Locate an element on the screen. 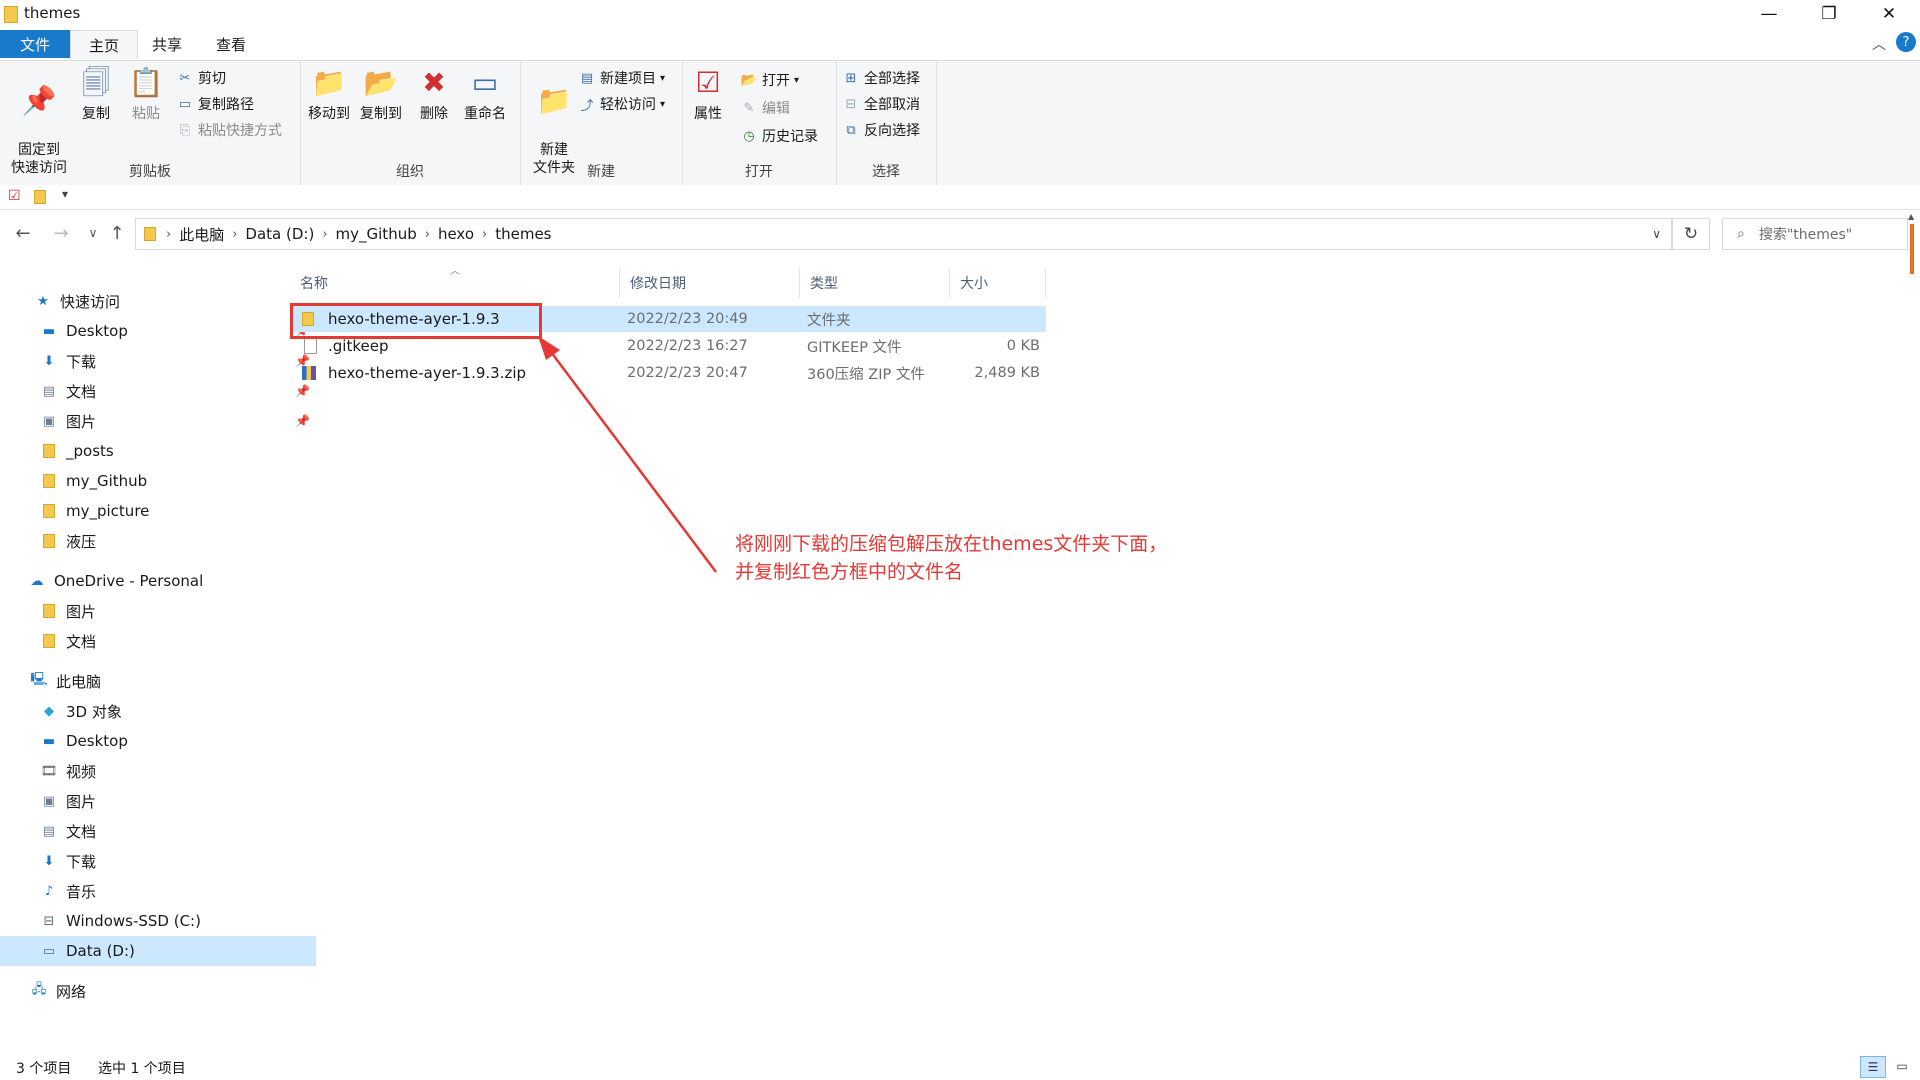  nav-item-3d-objects: ◆ 3D 对象 is located at coordinates (158, 711).